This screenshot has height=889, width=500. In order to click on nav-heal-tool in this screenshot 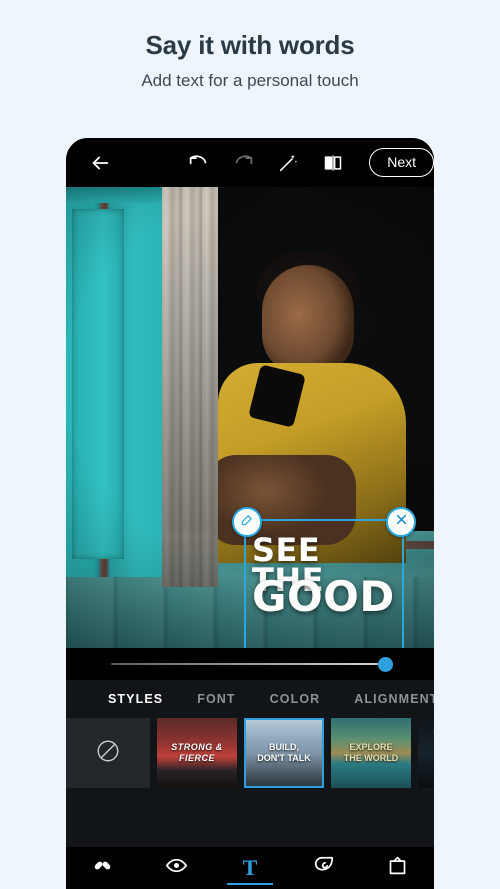, I will do `click(103, 868)`.